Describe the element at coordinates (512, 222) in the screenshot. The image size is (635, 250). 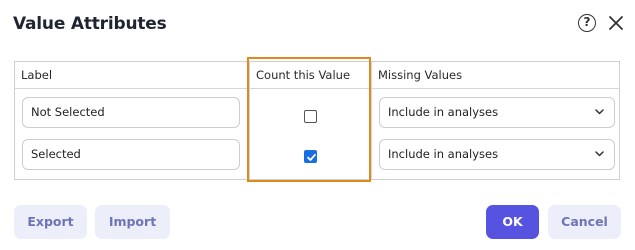
I see `ok-button: OK` at that location.